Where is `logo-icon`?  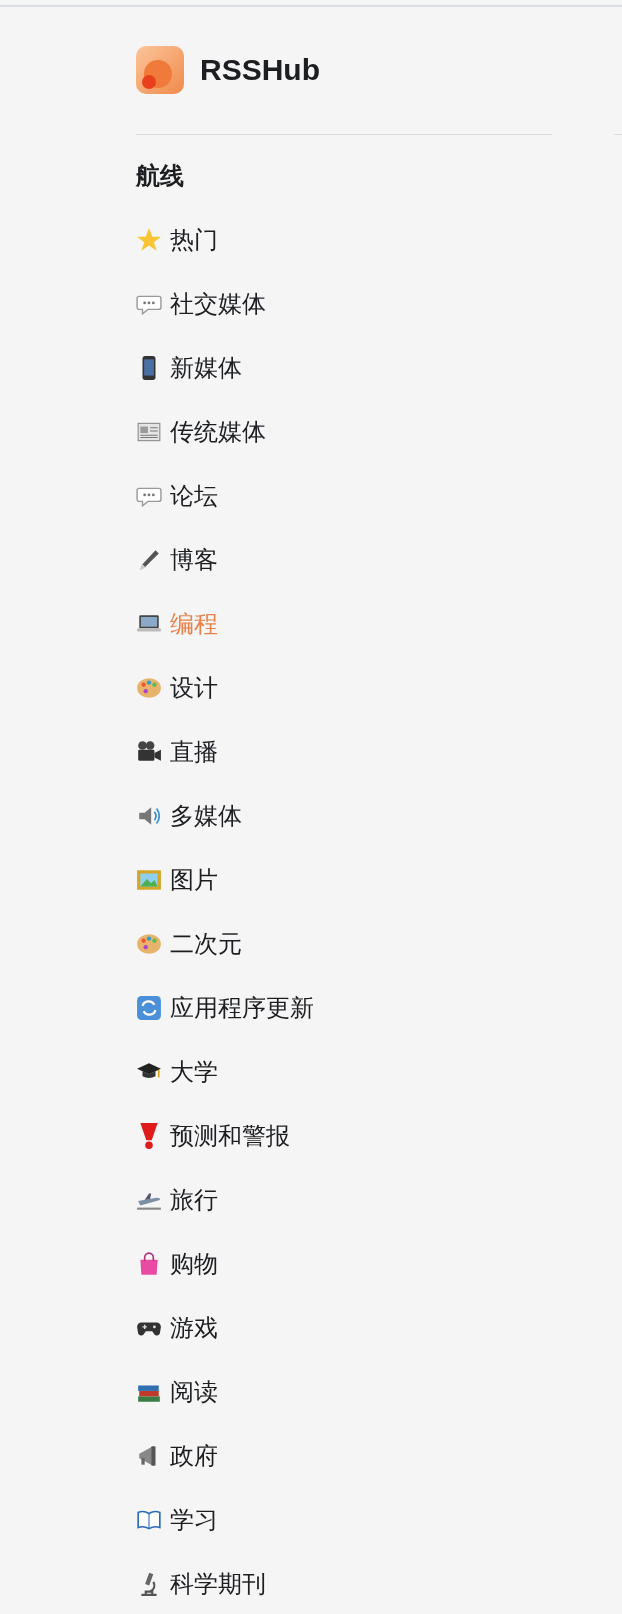
logo-icon is located at coordinates (160, 70).